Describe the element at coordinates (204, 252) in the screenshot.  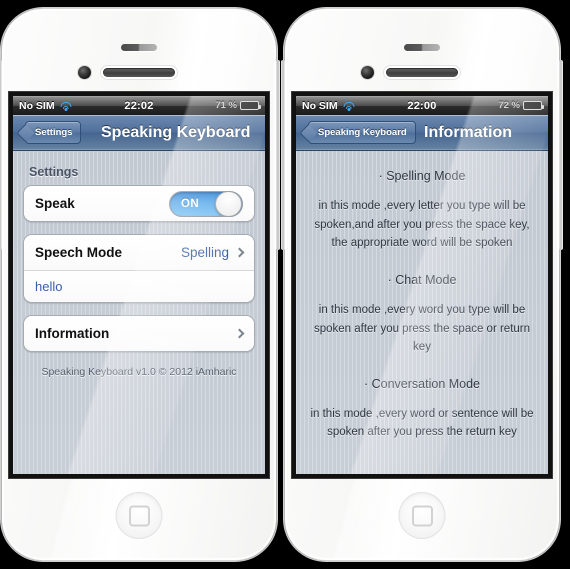
I see `speech-mode-value: Spelling` at that location.